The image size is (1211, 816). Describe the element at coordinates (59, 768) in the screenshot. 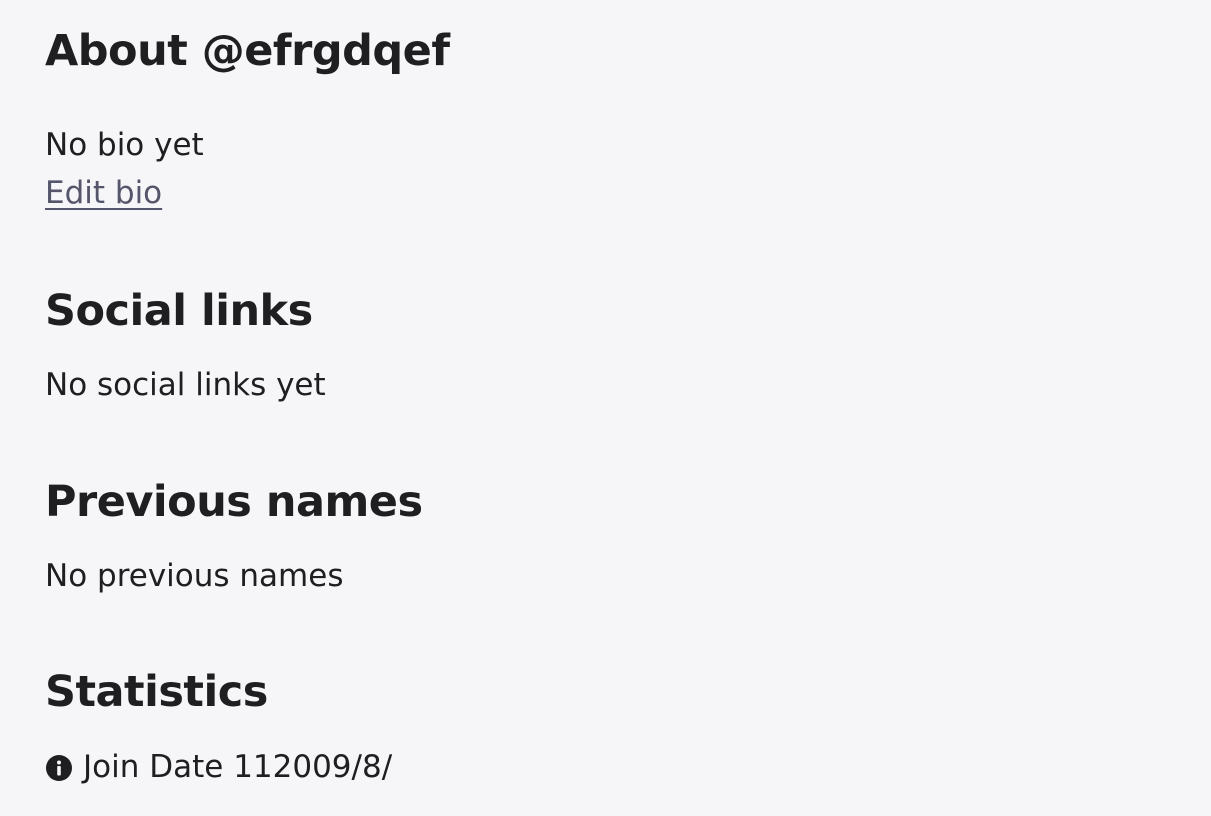

I see `info-icon` at that location.